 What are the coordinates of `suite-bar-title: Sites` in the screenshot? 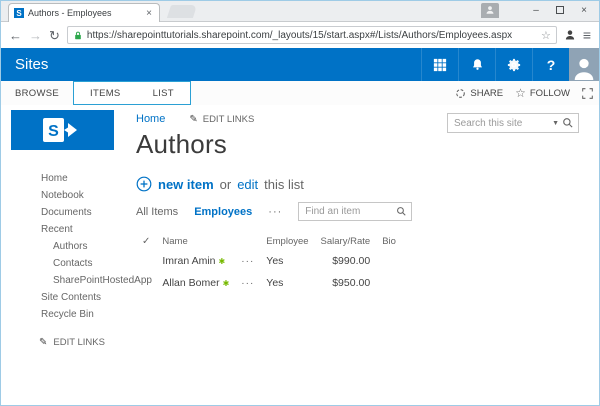 It's located at (211, 64).